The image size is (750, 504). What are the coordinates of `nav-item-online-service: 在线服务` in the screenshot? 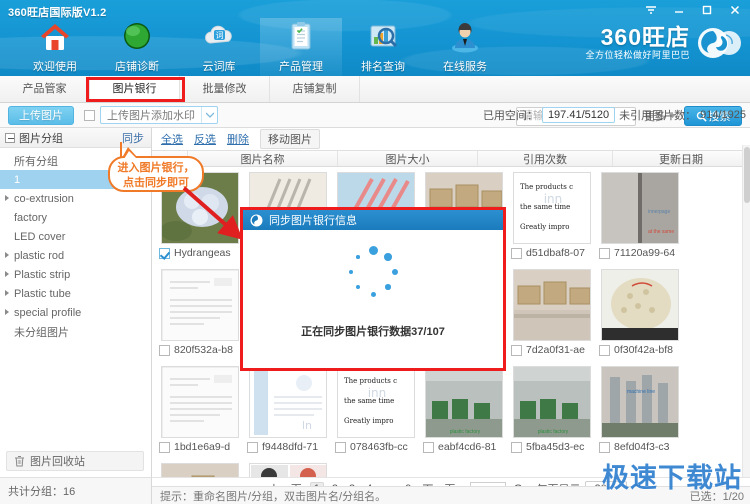 It's located at (465, 47).